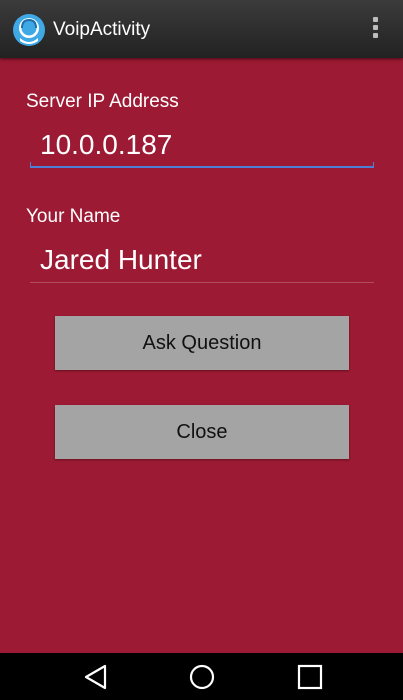 This screenshot has height=700, width=403. I want to click on home-circle-icon, so click(202, 677).